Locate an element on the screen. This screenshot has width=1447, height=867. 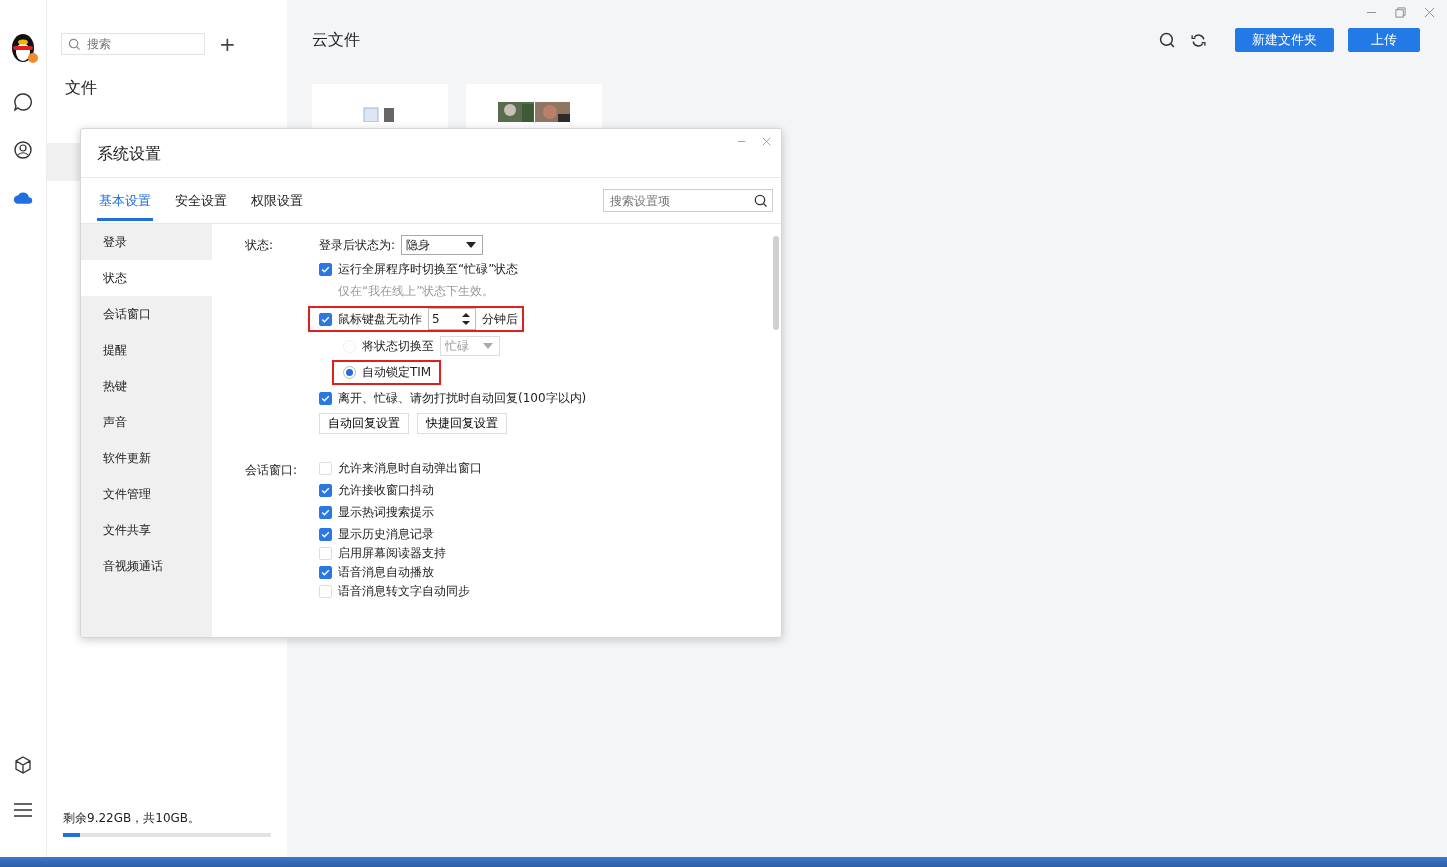
option-label: 显示热词搜索提示 is located at coordinates (386, 512).